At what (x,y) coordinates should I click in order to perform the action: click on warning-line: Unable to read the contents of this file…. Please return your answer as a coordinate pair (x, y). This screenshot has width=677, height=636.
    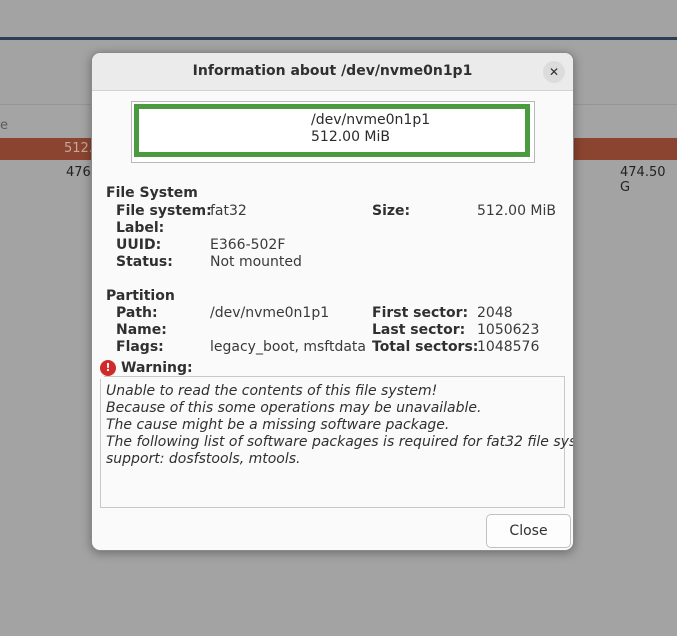
    Looking at the image, I should click on (272, 391).